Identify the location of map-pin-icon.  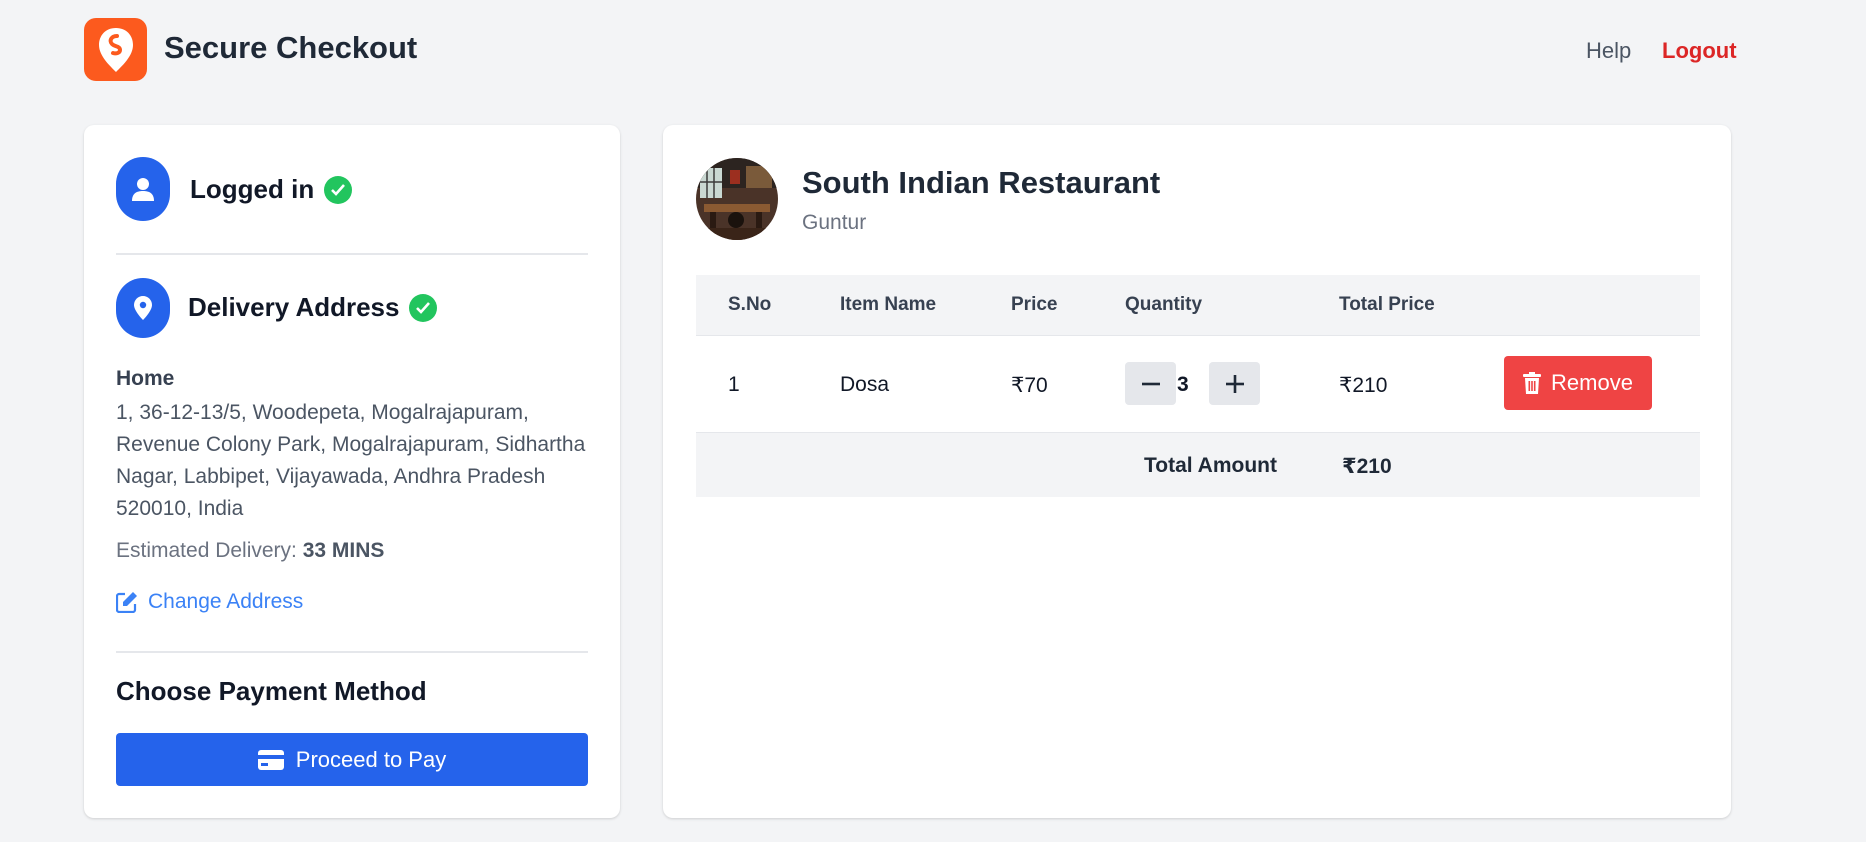
(143, 308).